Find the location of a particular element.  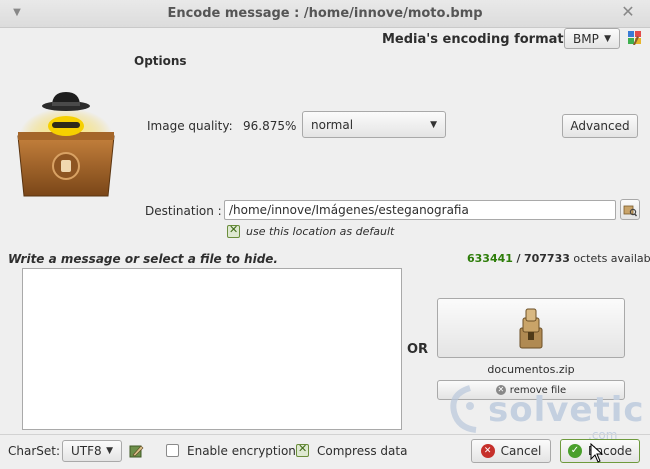

footer-divider is located at coordinates (325, 434).